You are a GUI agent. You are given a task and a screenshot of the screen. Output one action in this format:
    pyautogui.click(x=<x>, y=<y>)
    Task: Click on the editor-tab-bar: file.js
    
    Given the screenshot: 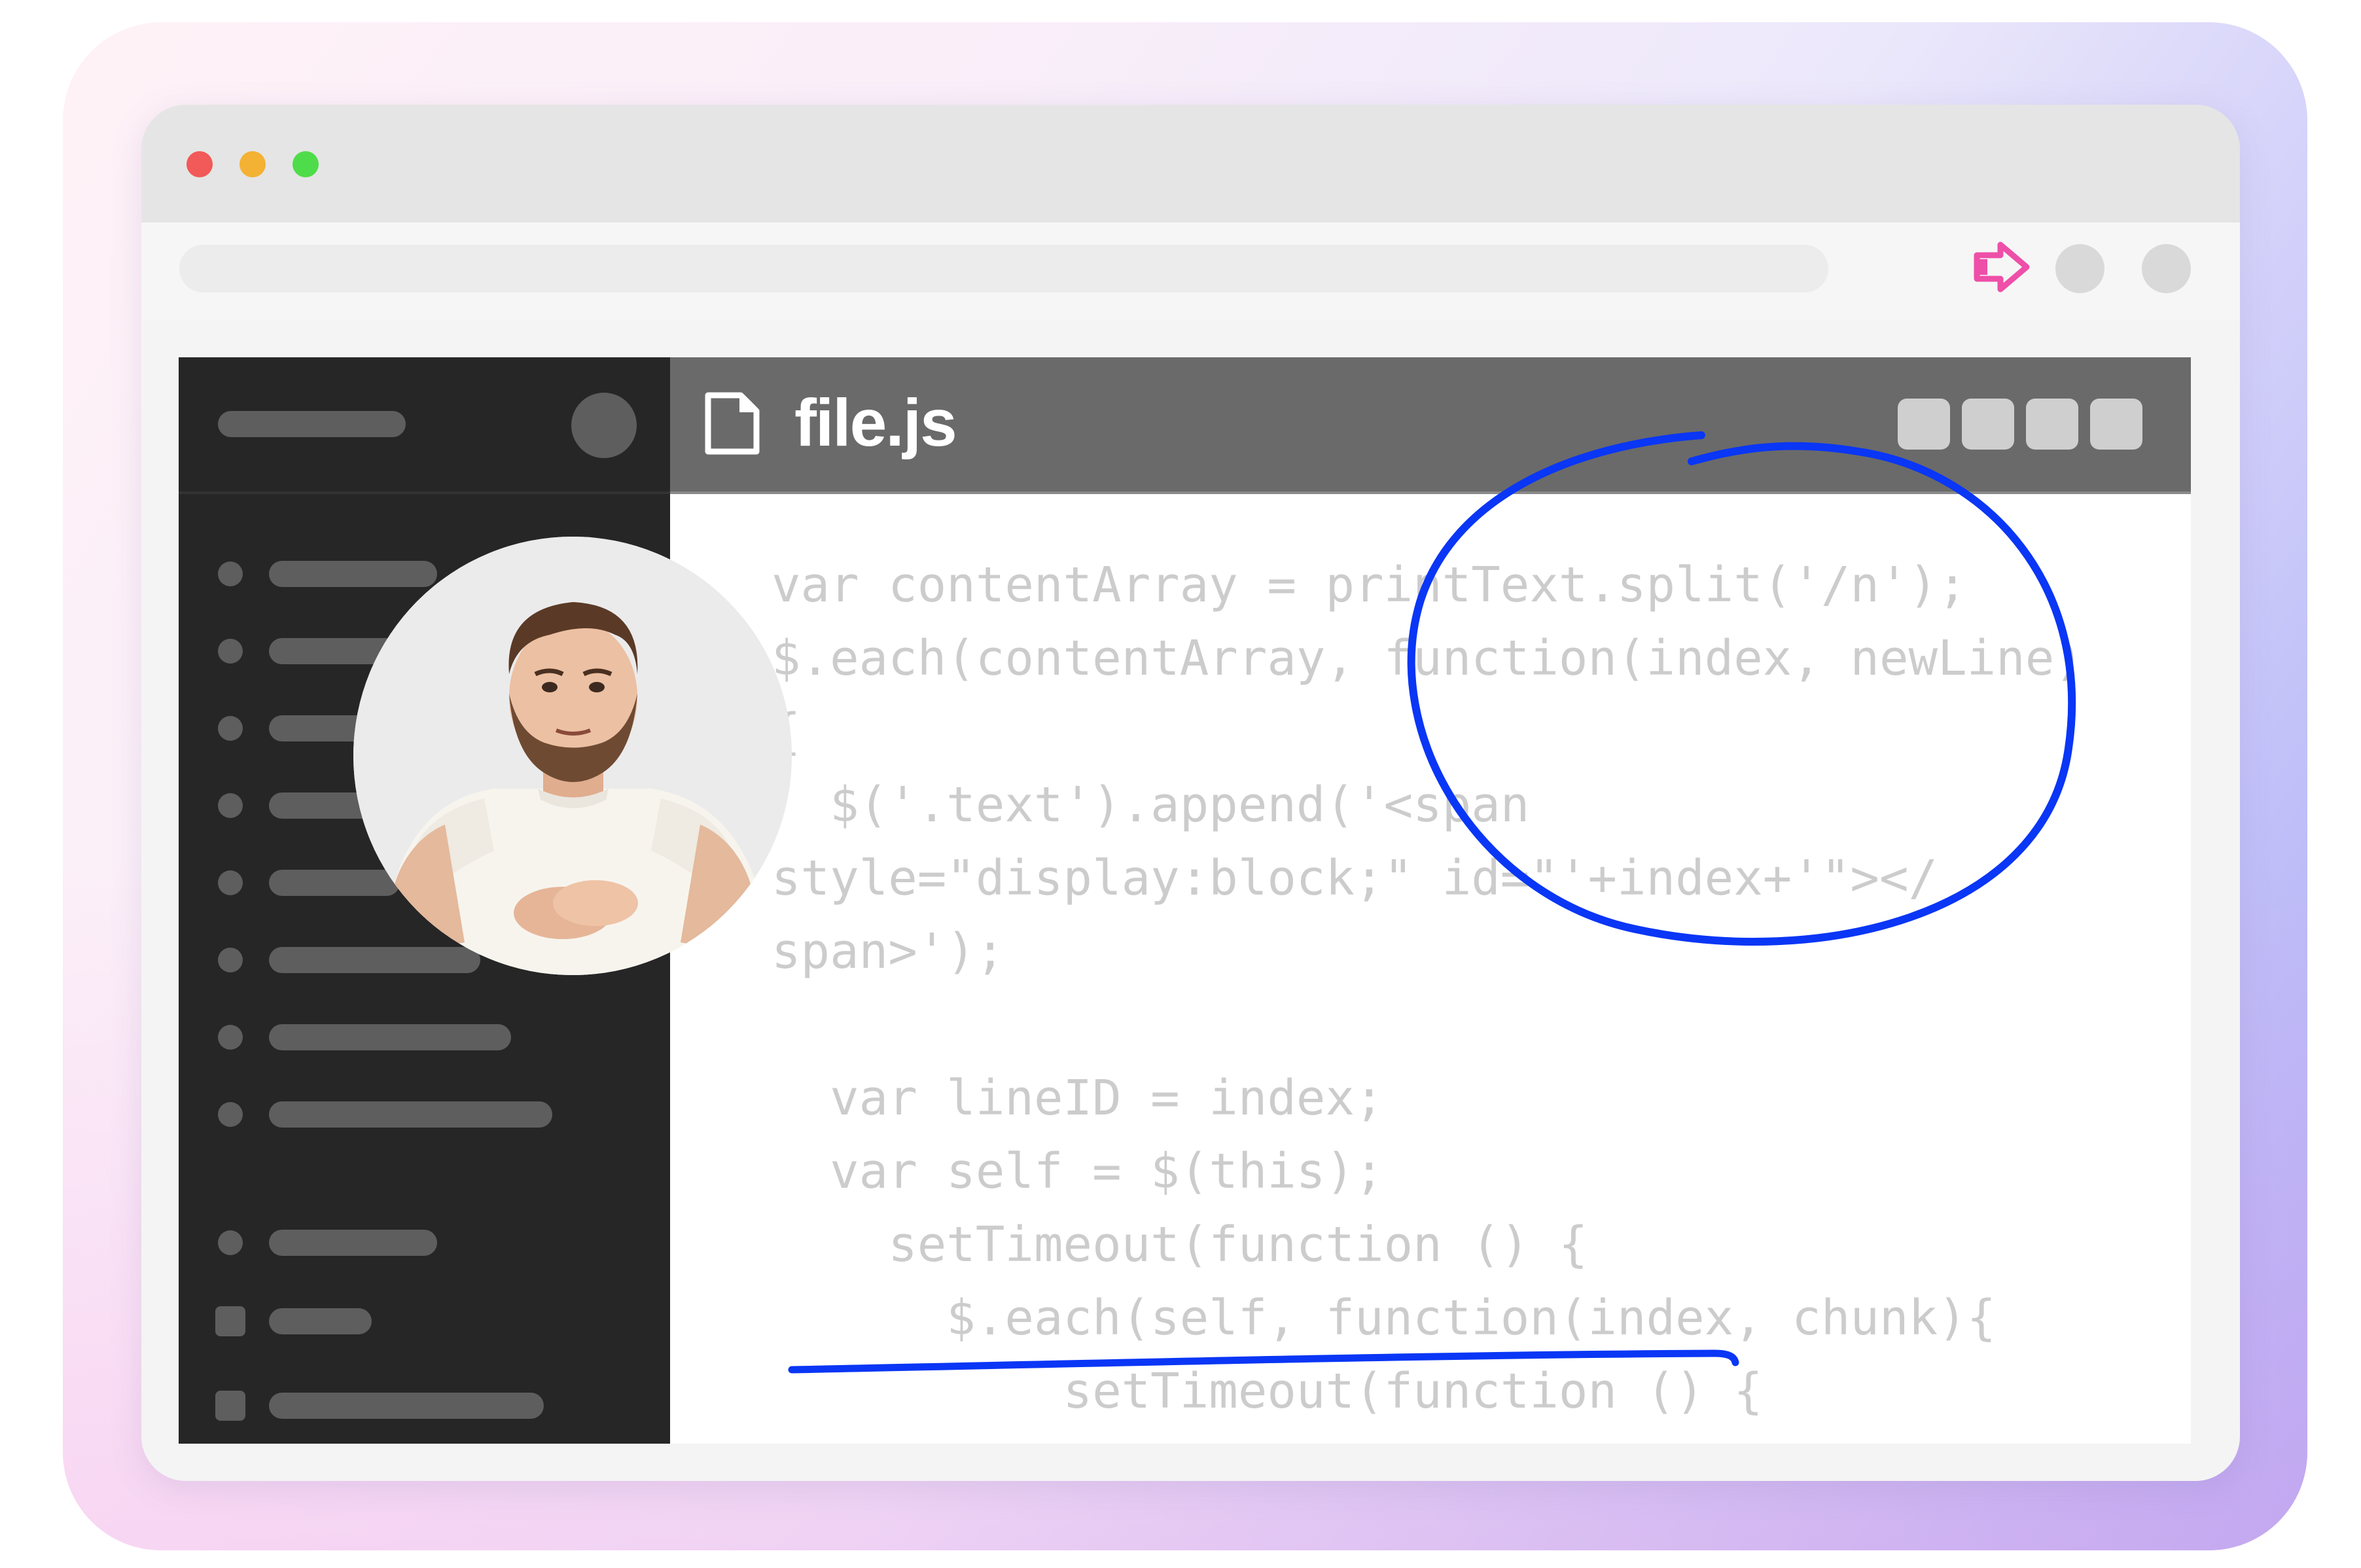 What is the action you would take?
    pyautogui.click(x=1430, y=426)
    